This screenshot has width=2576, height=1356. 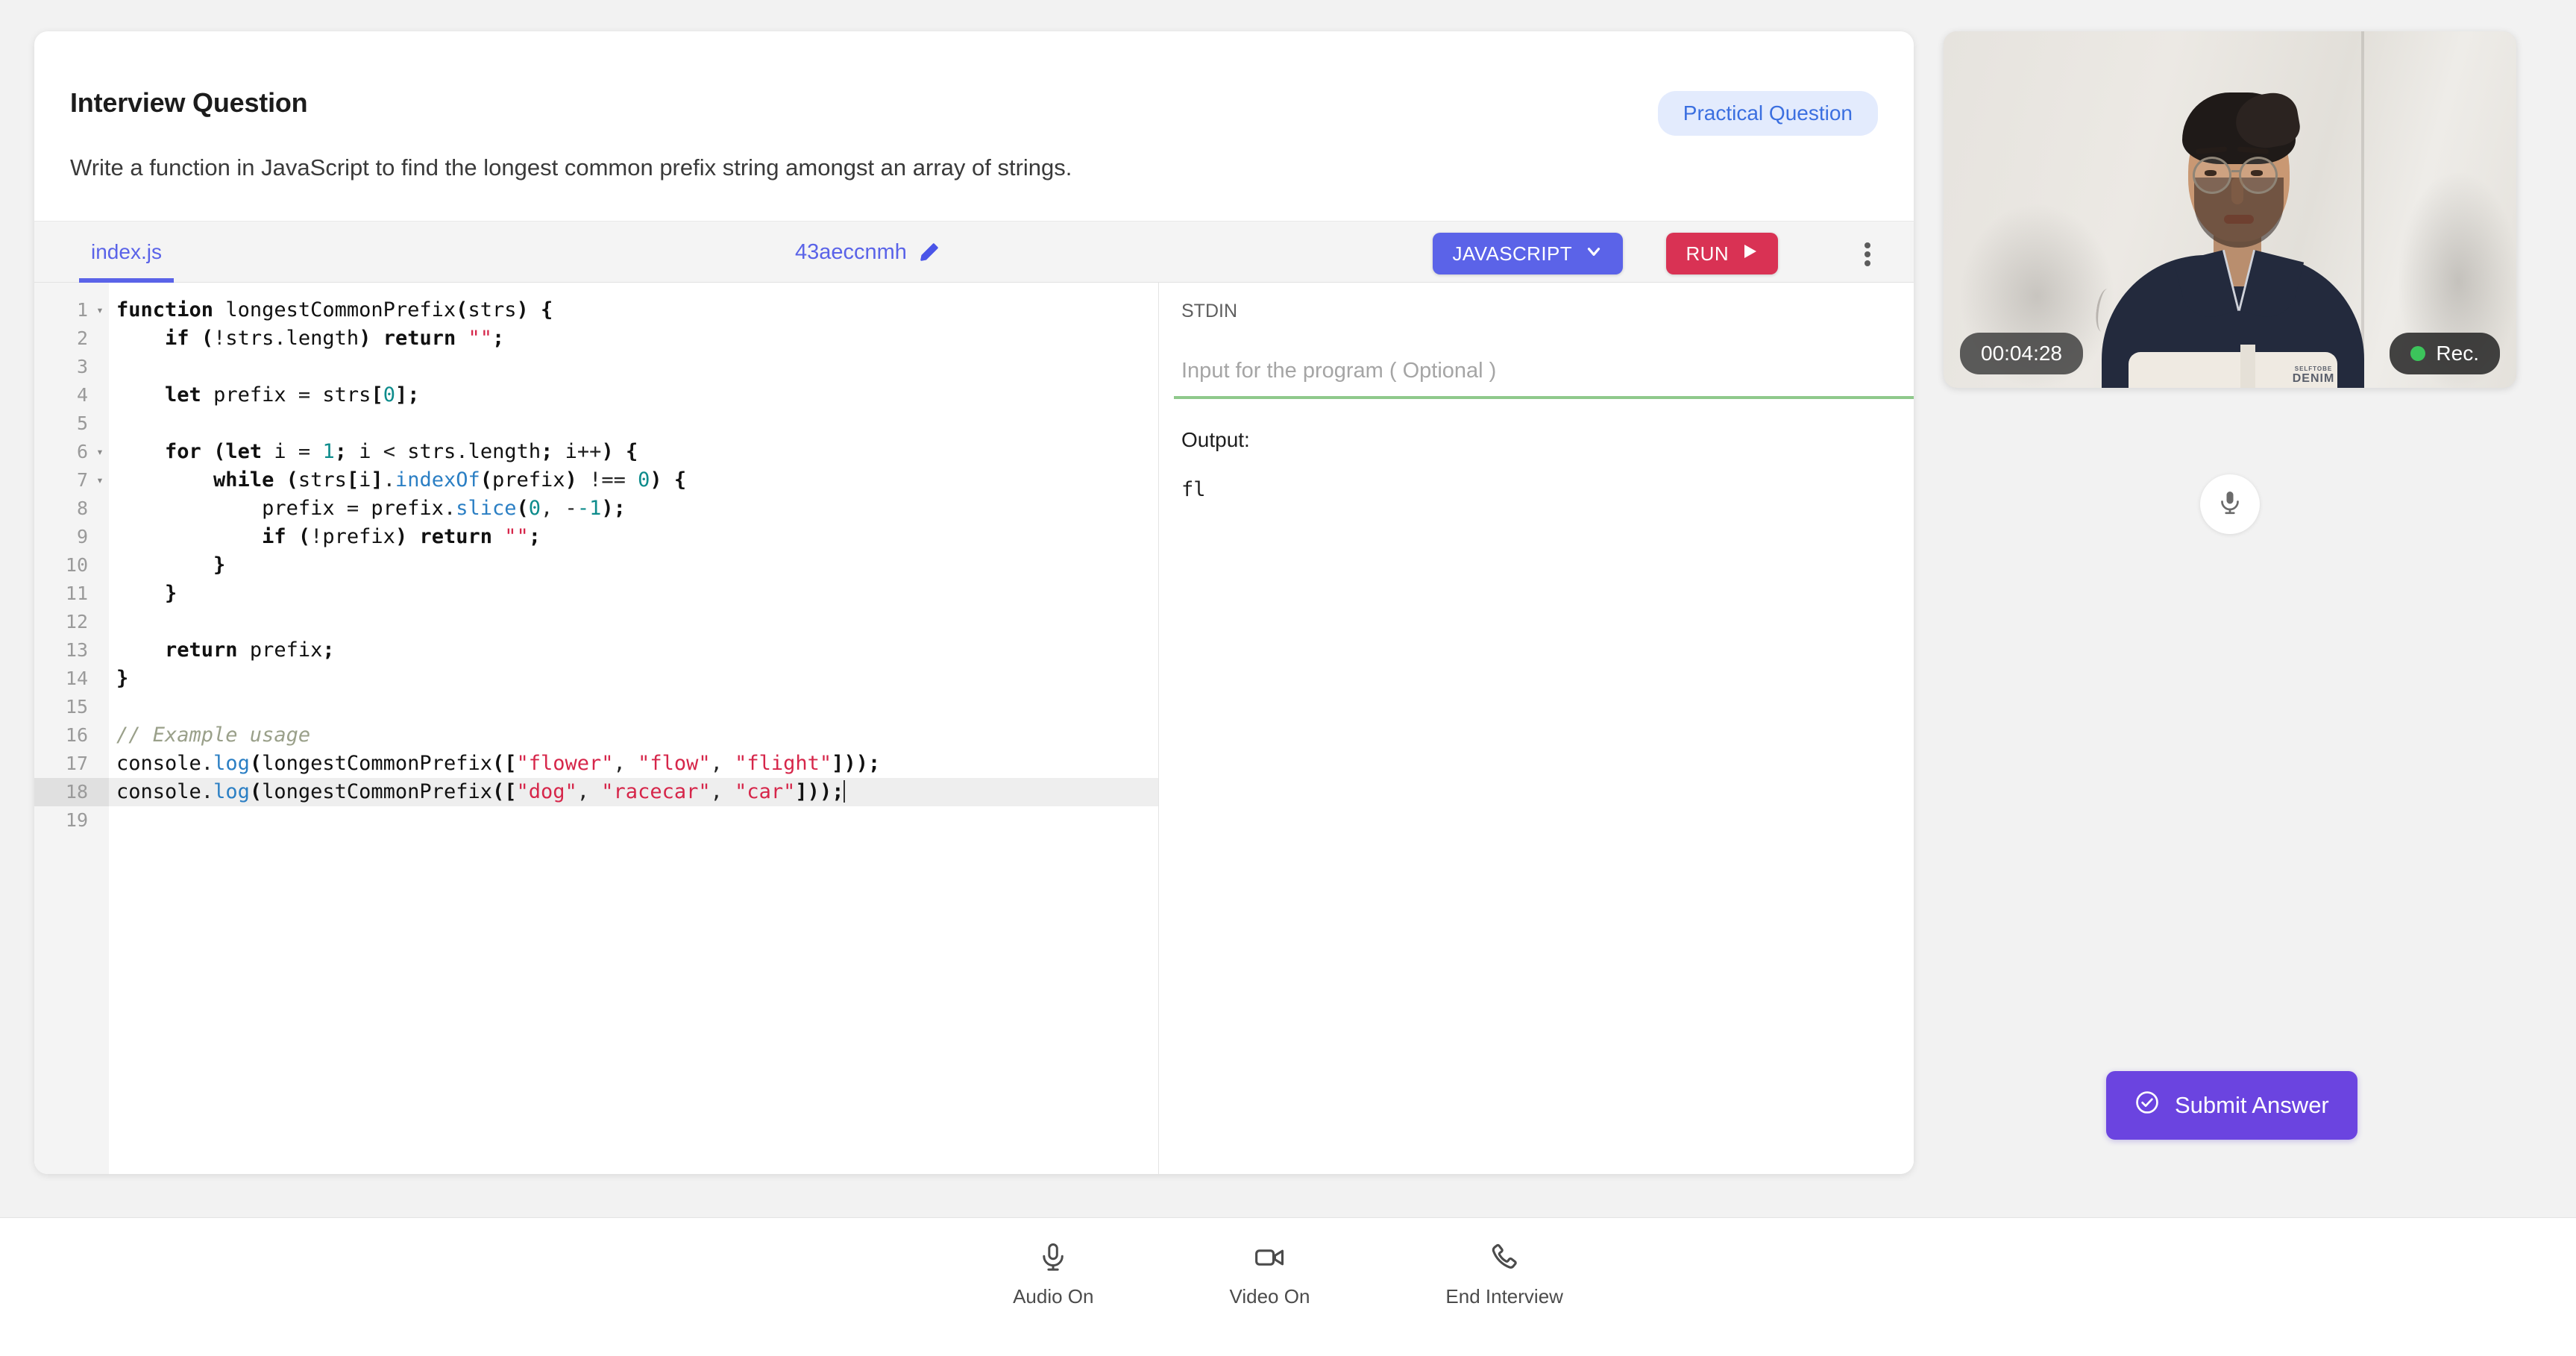 What do you see at coordinates (1505, 1257) in the screenshot?
I see `phone-icon` at bounding box center [1505, 1257].